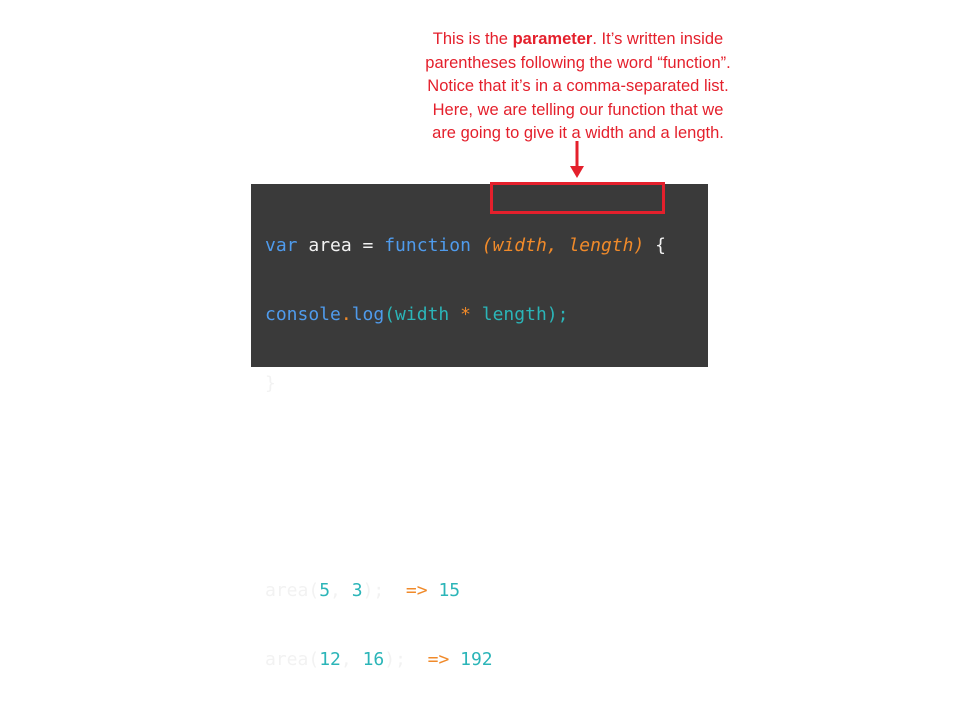 This screenshot has width=960, height=717. Describe the element at coordinates (444, 590) in the screenshot. I see `result-value: 15` at that location.